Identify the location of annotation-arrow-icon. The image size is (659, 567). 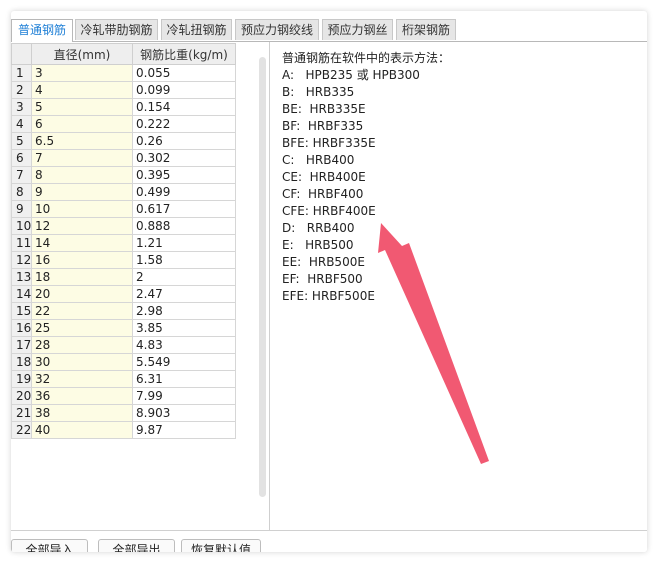
(433, 343).